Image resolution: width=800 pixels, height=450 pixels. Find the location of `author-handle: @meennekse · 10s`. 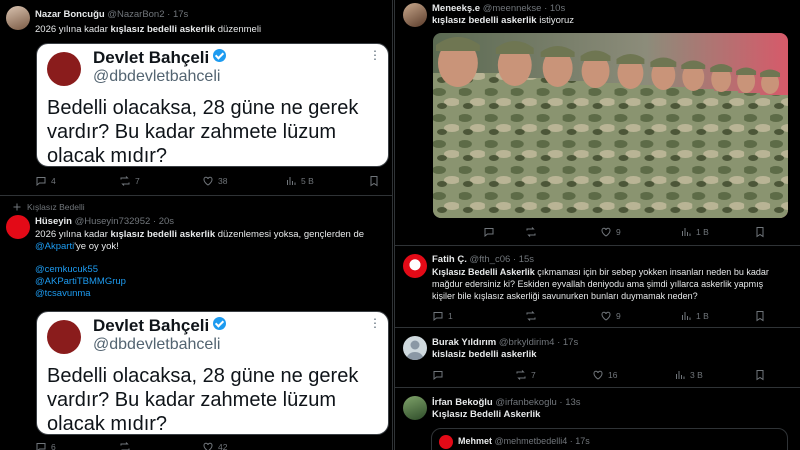

author-handle: @meennekse · 10s is located at coordinates (524, 8).